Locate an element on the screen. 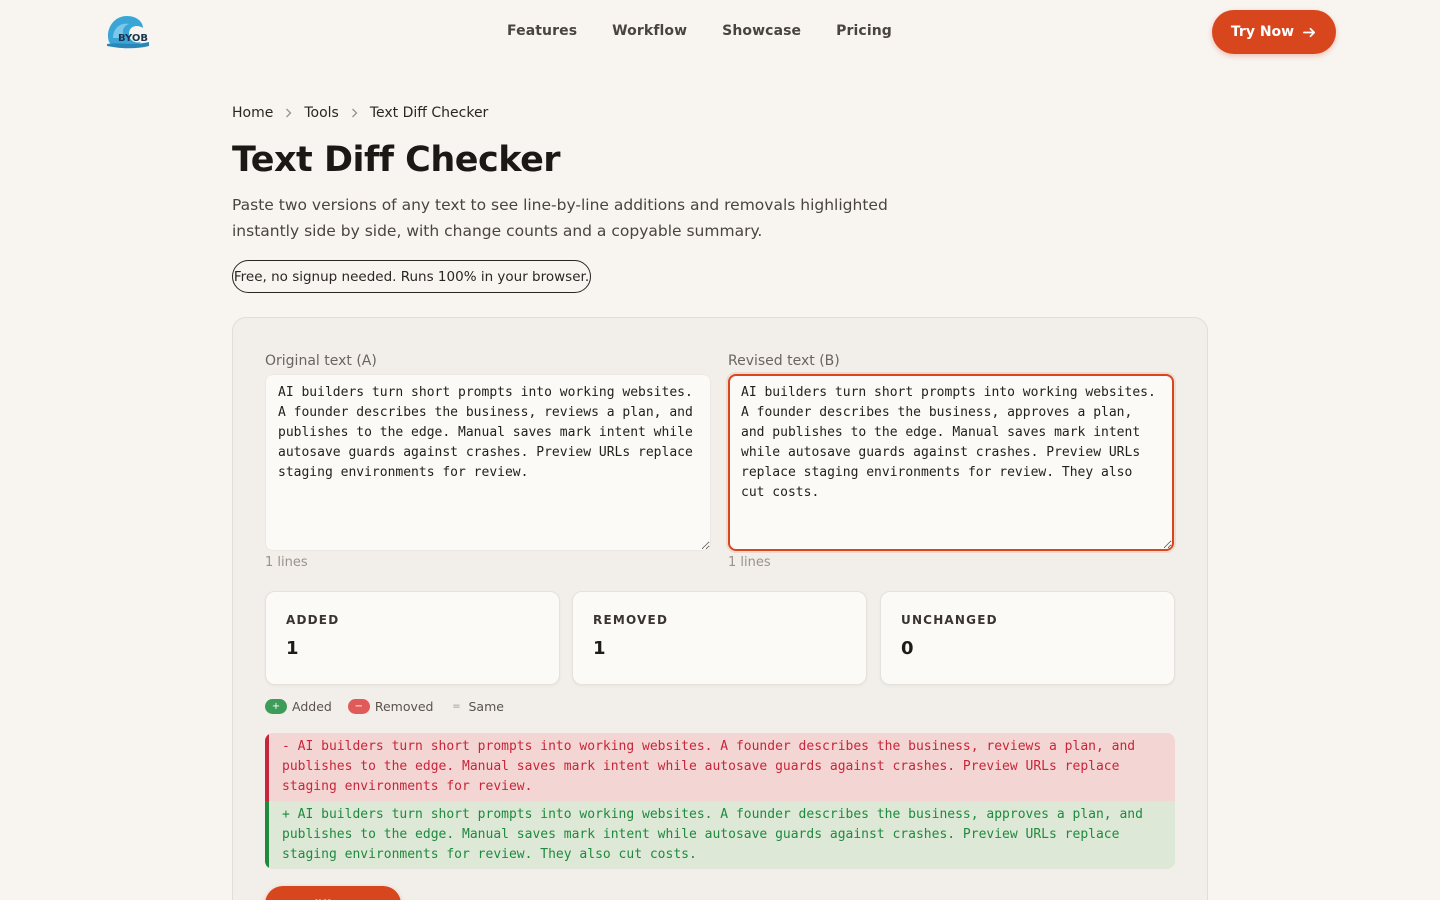  legend-removed: − Removed is located at coordinates (390, 706).